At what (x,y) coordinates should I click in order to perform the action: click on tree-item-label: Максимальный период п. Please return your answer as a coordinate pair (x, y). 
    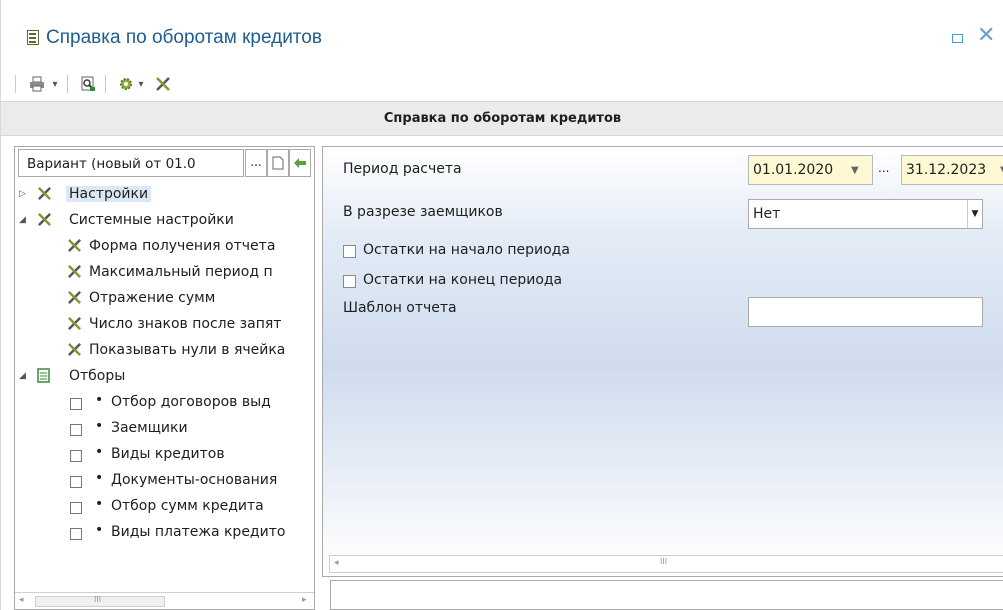
    Looking at the image, I should click on (181, 272).